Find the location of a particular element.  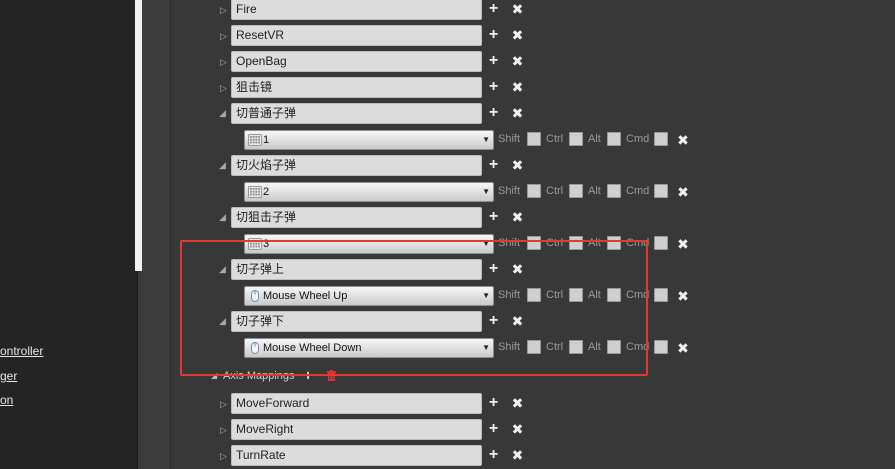

collapse-arrow-icon: ◢ is located at coordinates (214, 375).